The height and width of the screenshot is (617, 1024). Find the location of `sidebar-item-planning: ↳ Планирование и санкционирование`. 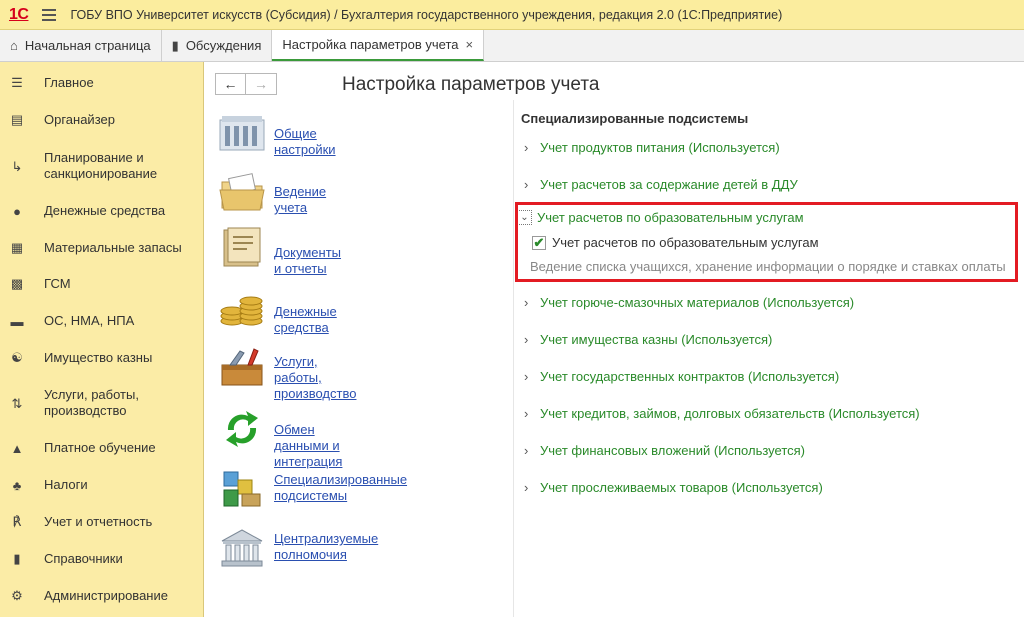

sidebar-item-planning: ↳ Планирование и санкционирование is located at coordinates (102, 166).